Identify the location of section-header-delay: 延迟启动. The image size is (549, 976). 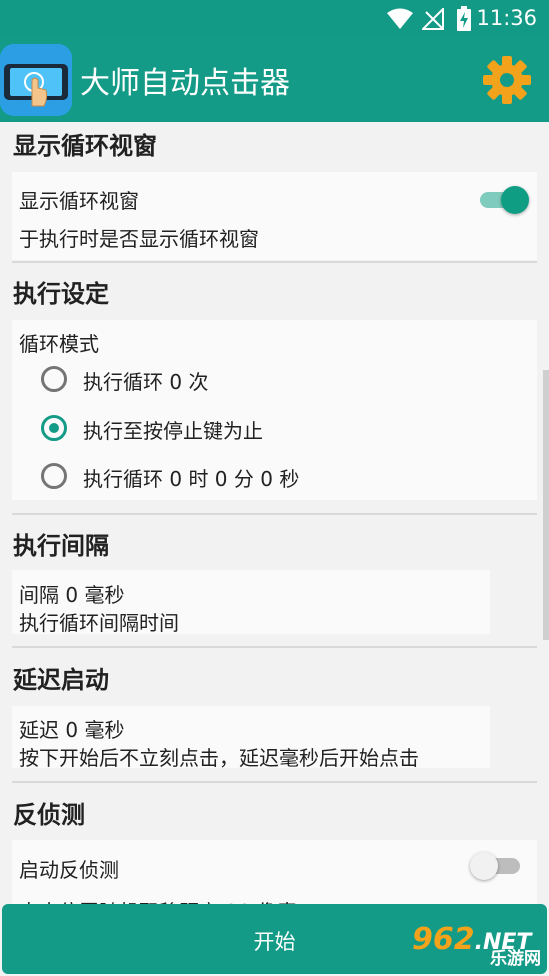
(61, 680).